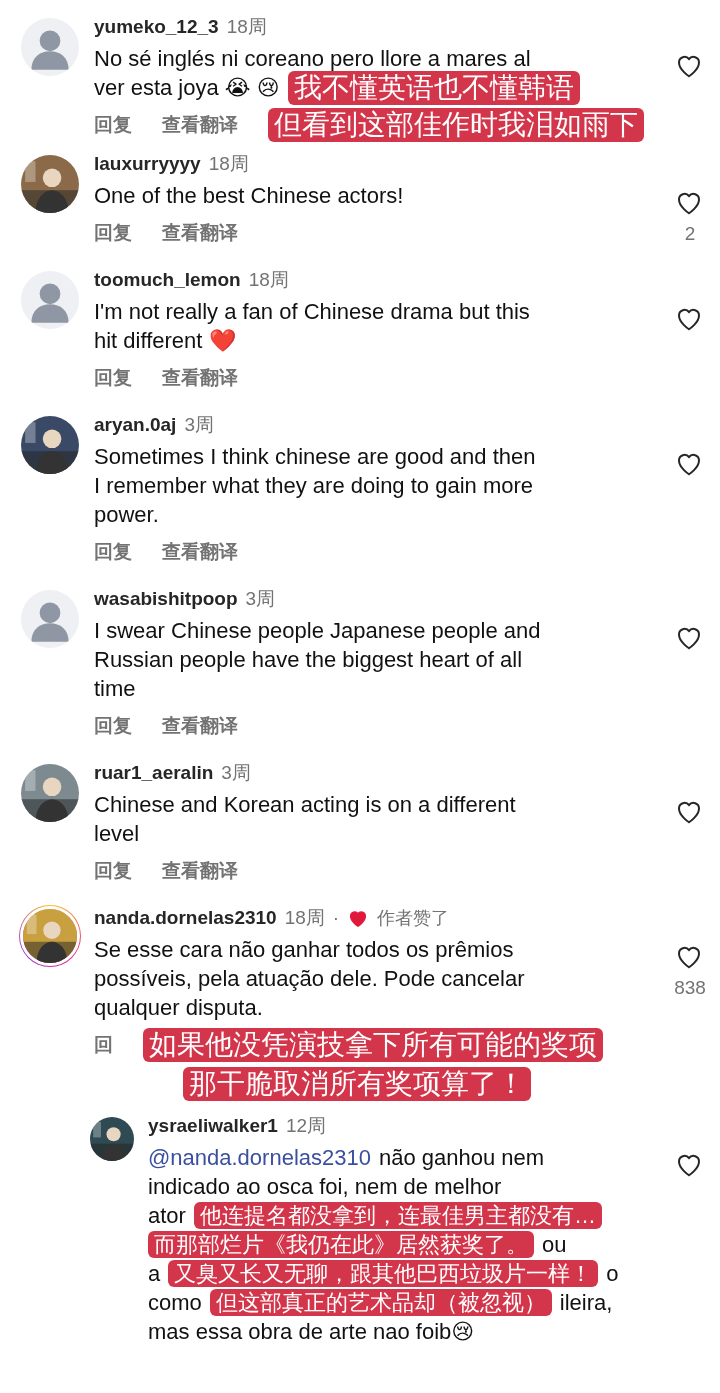 The width and height of the screenshot is (720, 1393). I want to click on comment-text: o, so click(612, 1273).